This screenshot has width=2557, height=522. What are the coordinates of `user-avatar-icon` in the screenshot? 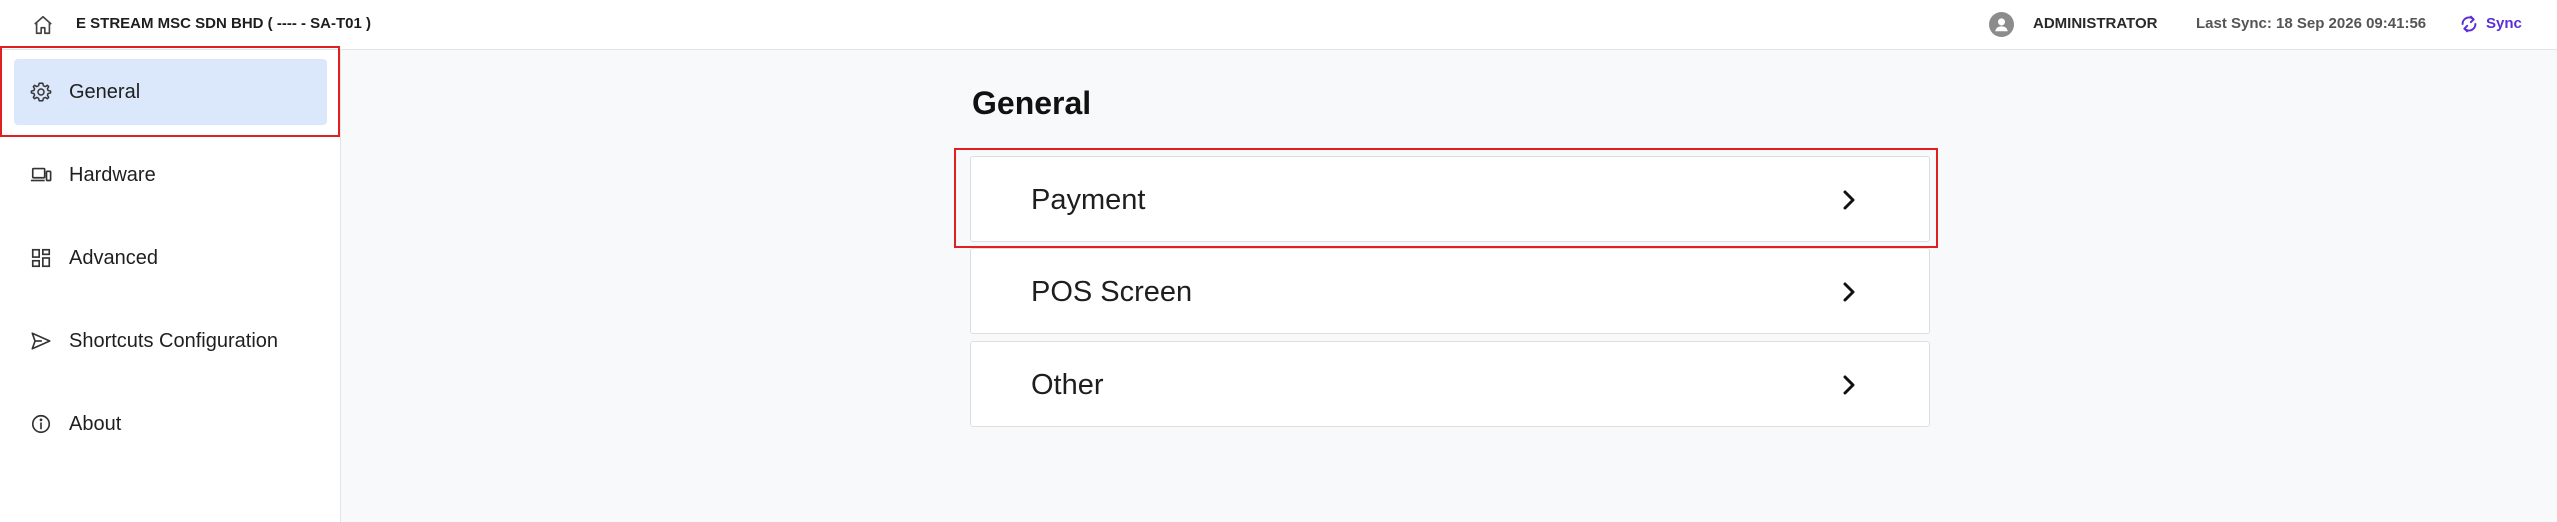 It's located at (2001, 24).